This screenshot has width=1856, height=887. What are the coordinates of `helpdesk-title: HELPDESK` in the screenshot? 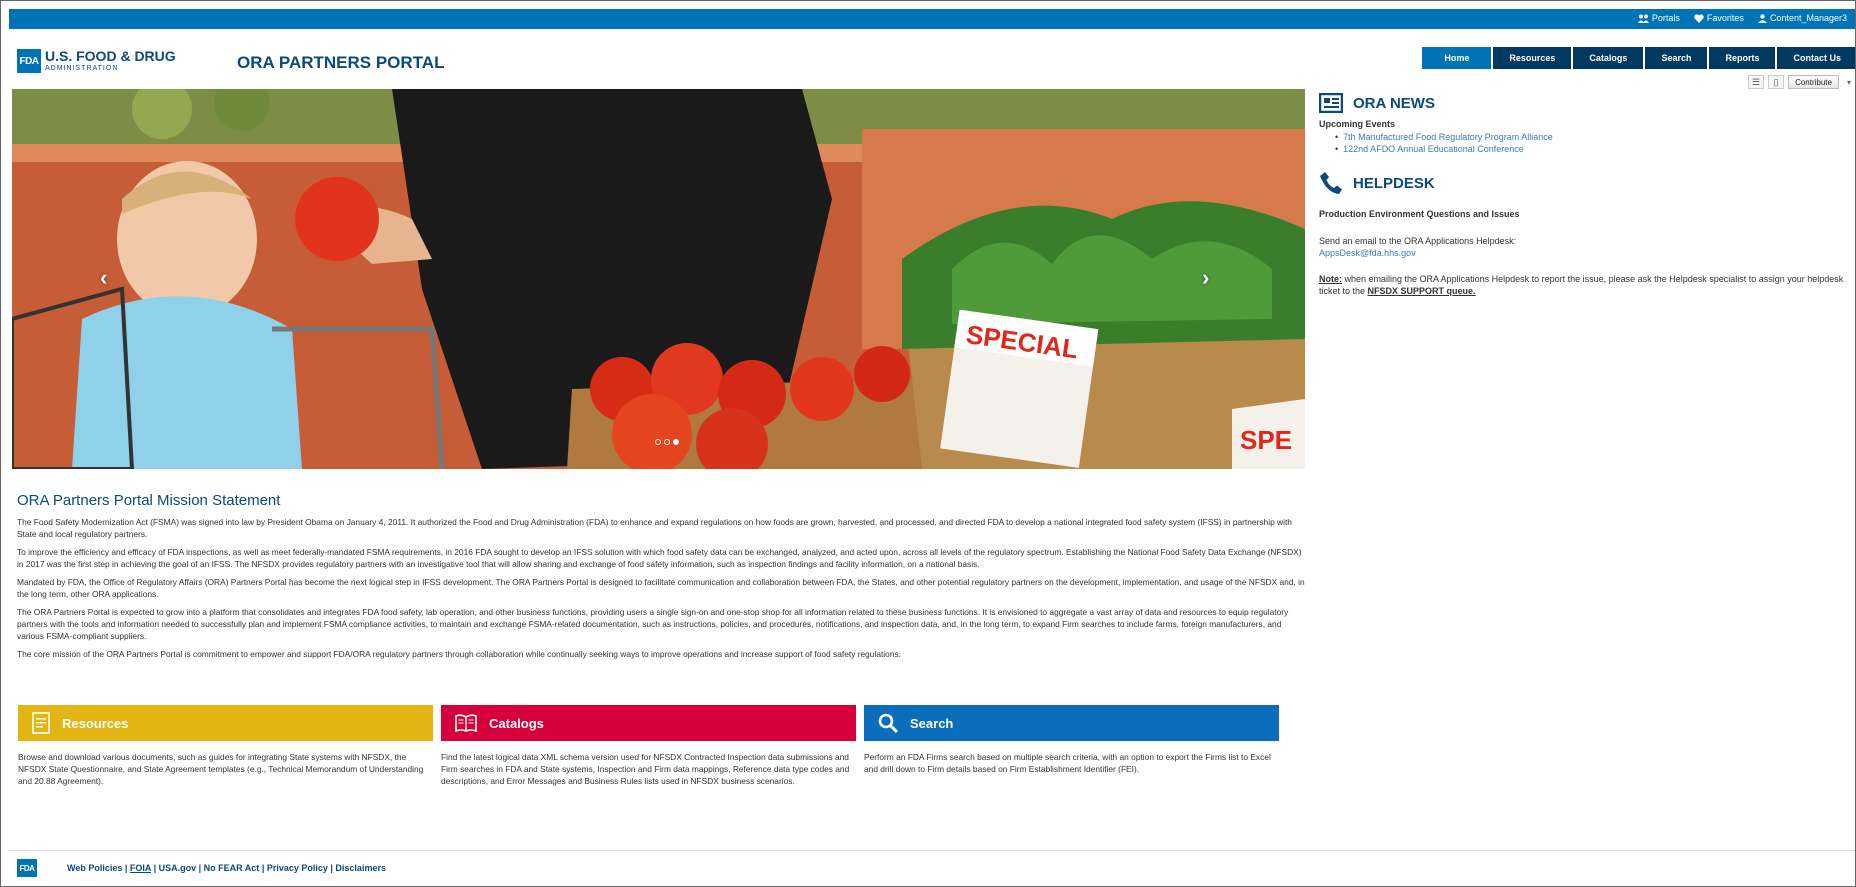 It's located at (1394, 183).